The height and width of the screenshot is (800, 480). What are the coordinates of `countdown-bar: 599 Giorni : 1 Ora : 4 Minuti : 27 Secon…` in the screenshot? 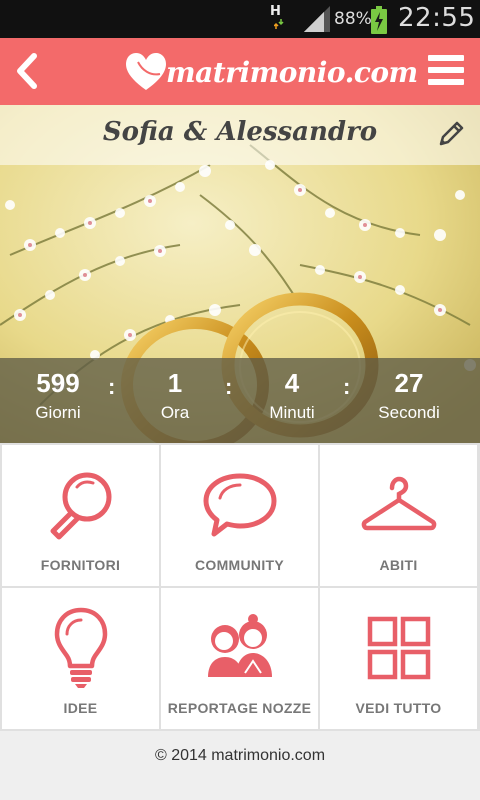 It's located at (240, 400).